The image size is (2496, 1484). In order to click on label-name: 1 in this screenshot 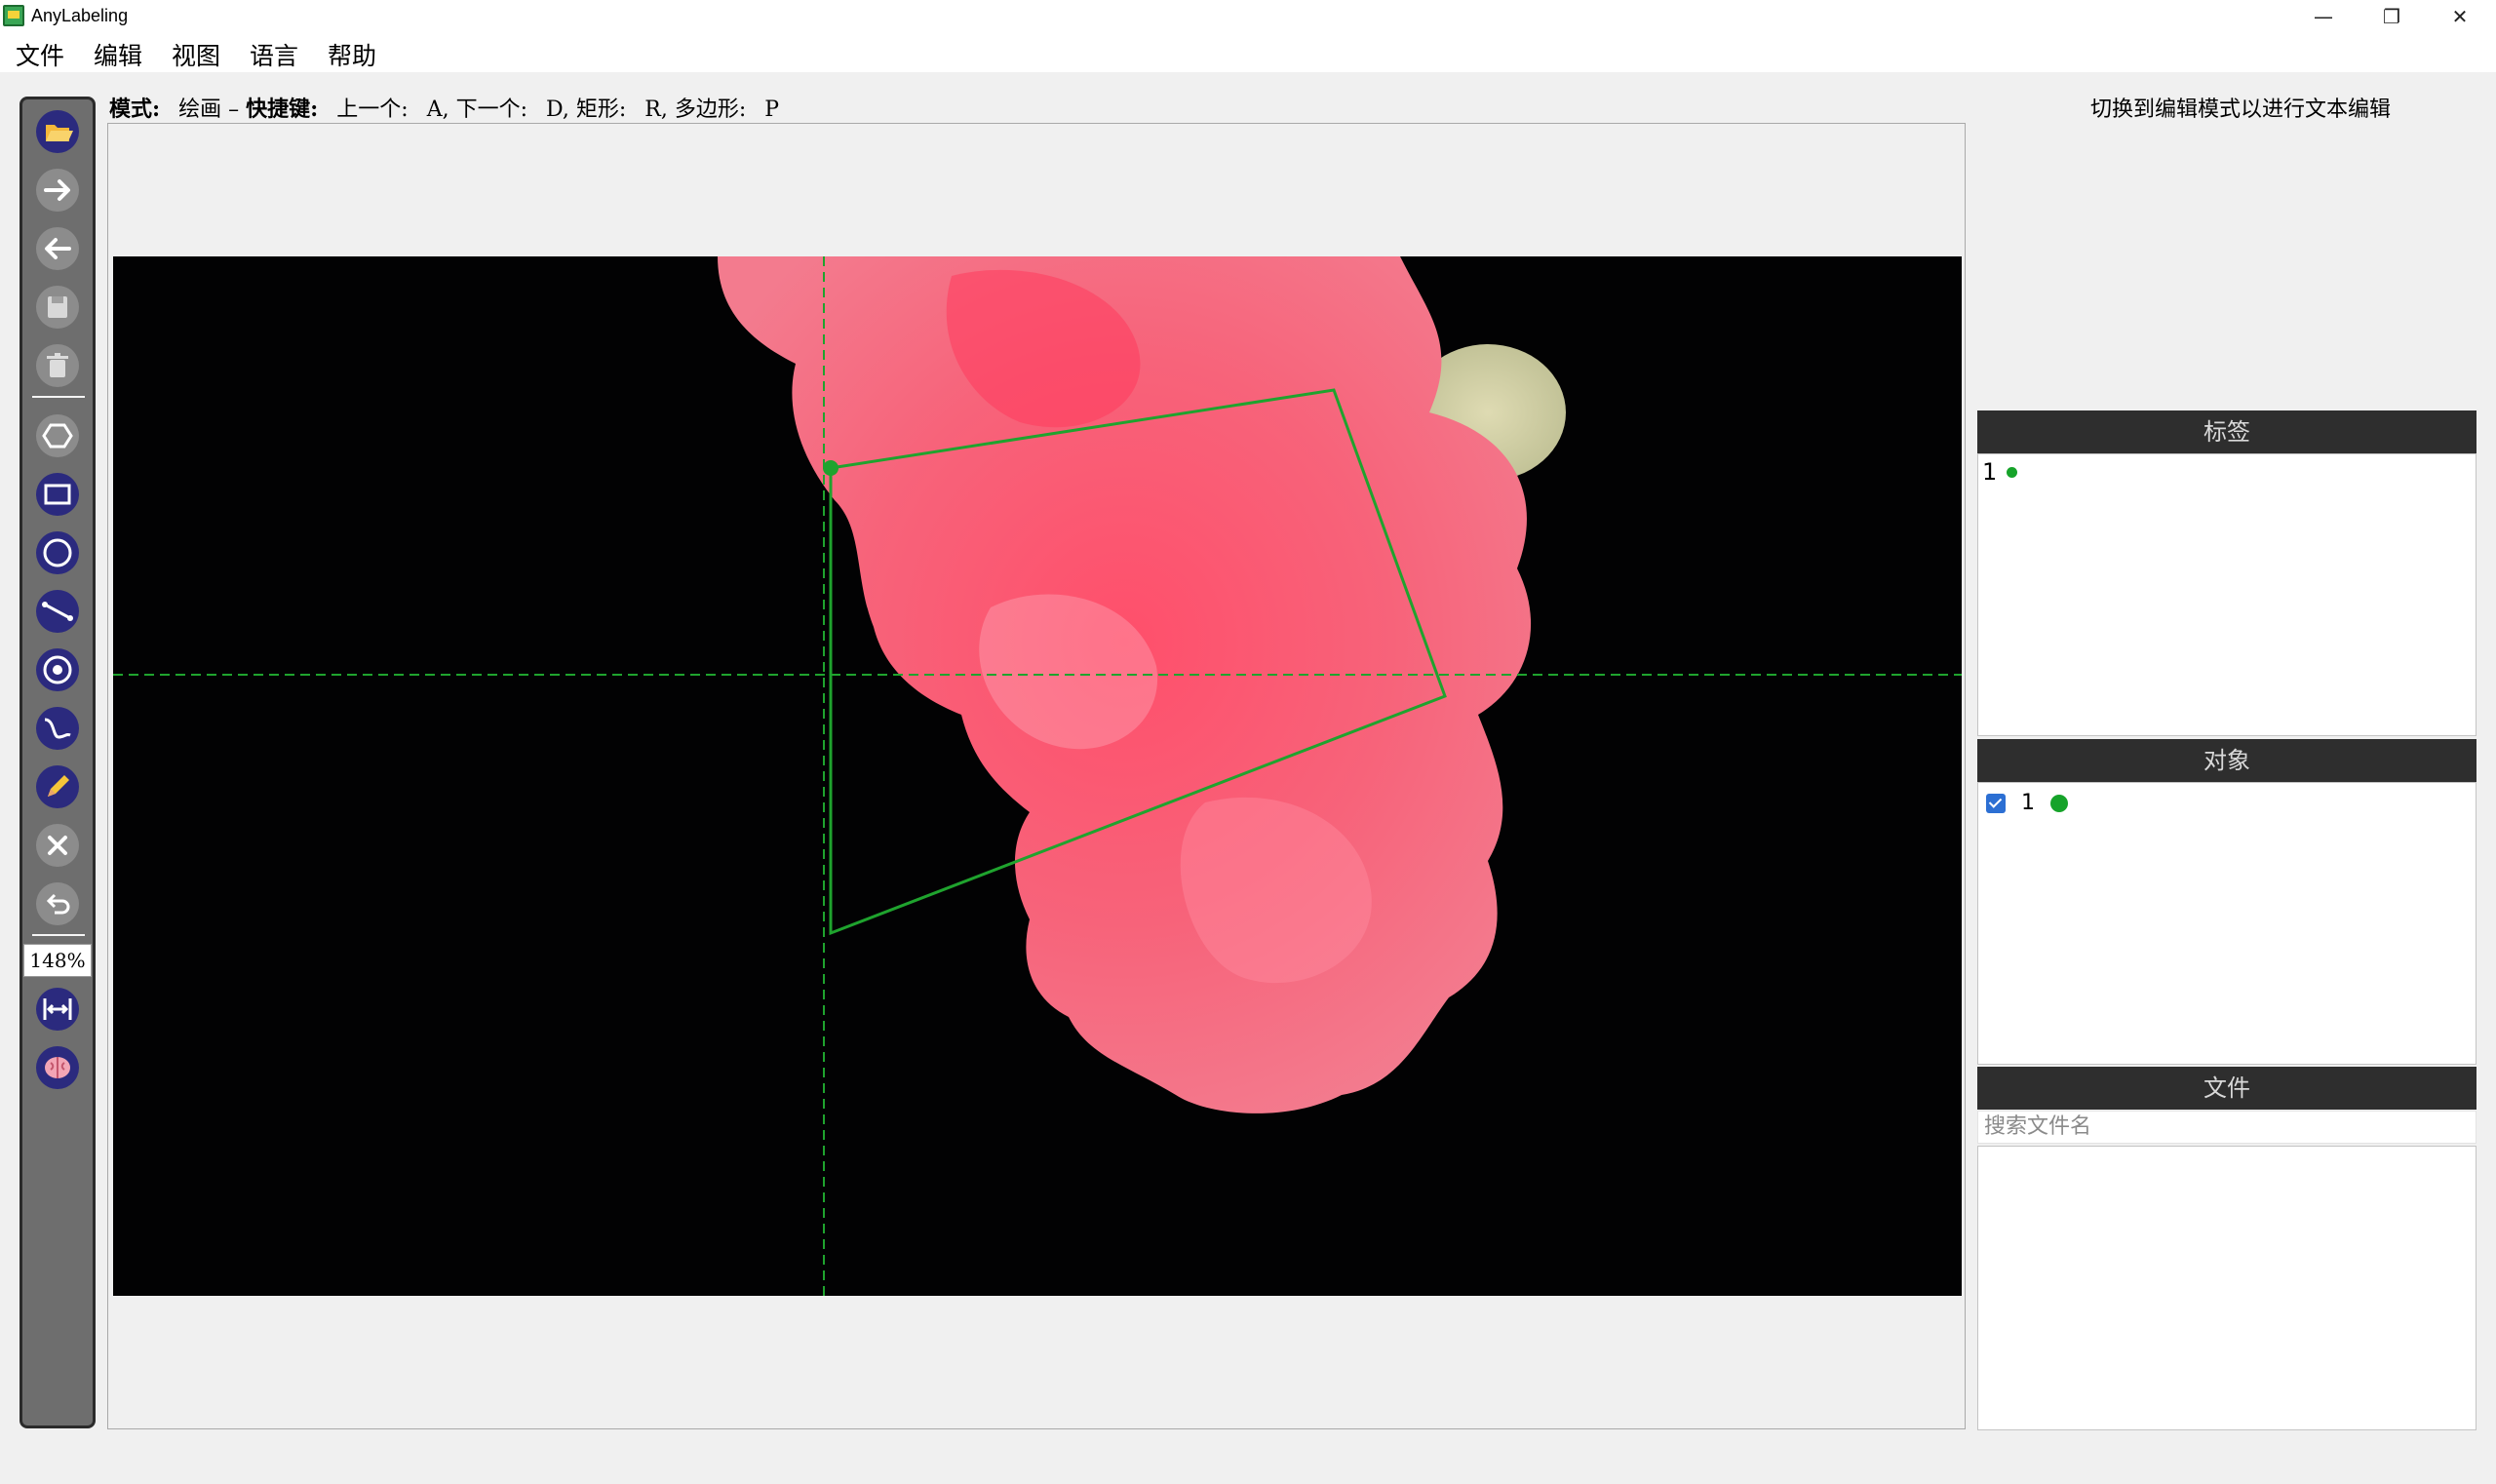, I will do `click(1990, 472)`.